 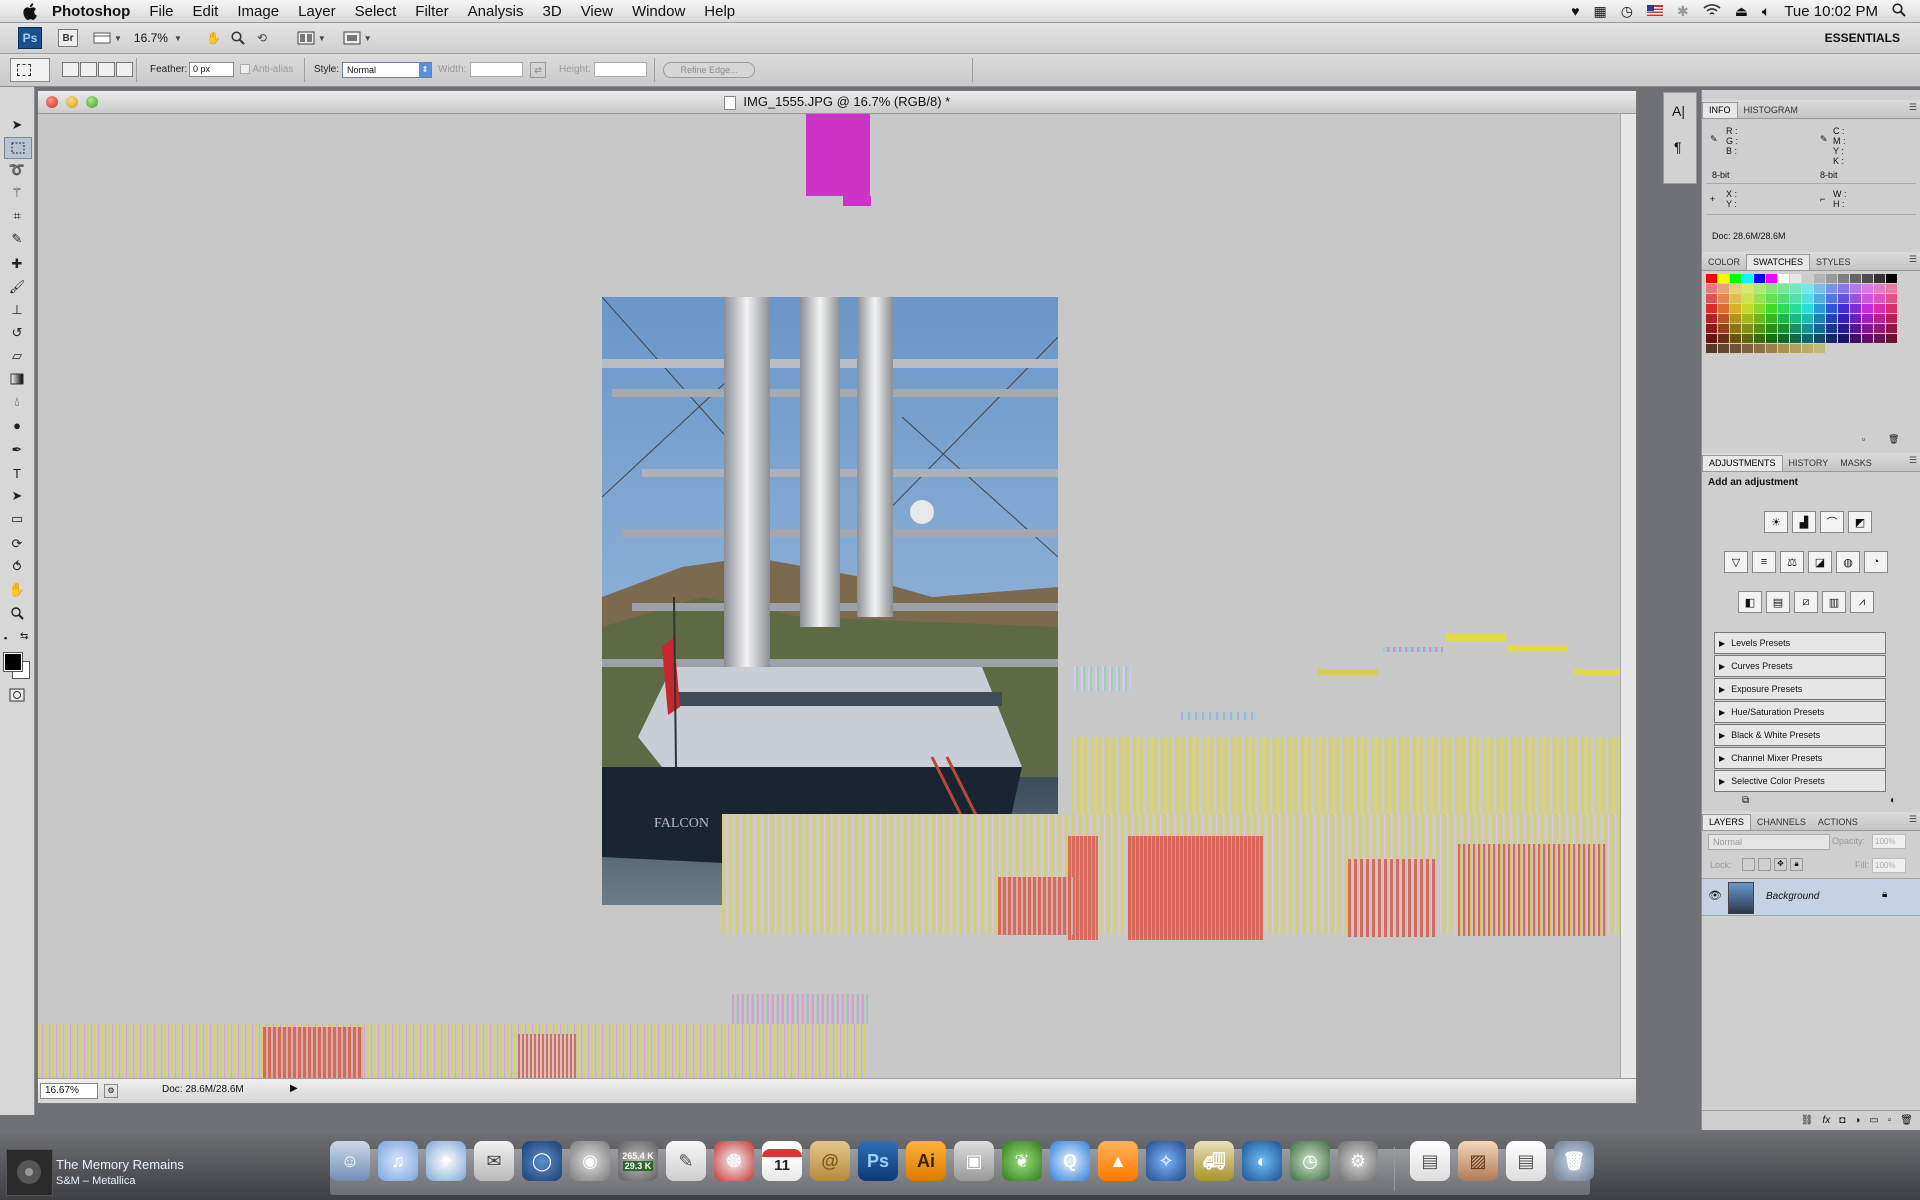 I want to click on eyedropper-icon: ✎, so click(x=17, y=239).